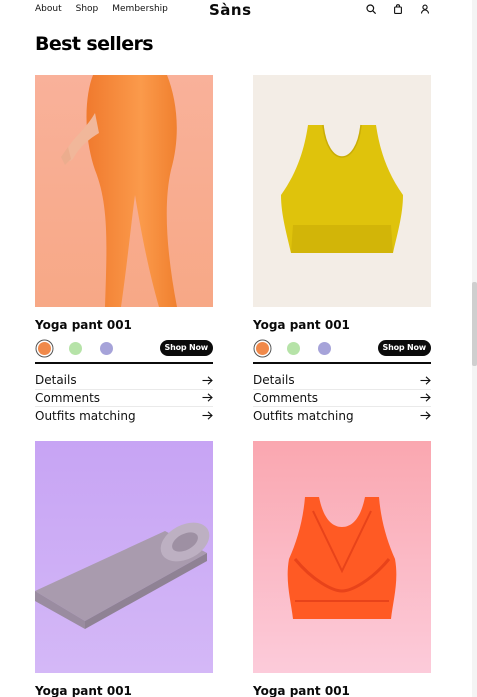  I want to click on orange-leggings-illustration, so click(119, 191).